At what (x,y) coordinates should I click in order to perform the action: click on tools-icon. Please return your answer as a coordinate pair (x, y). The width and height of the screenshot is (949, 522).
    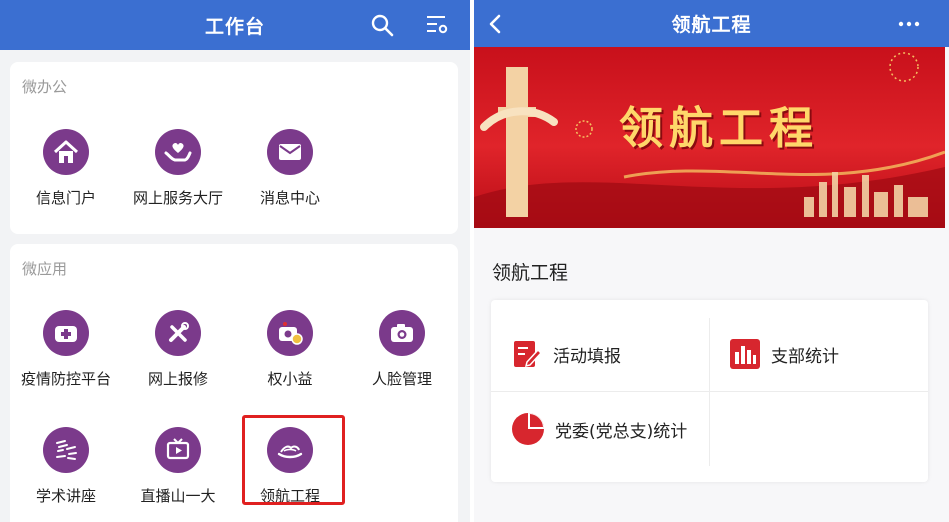
    Looking at the image, I should click on (178, 333).